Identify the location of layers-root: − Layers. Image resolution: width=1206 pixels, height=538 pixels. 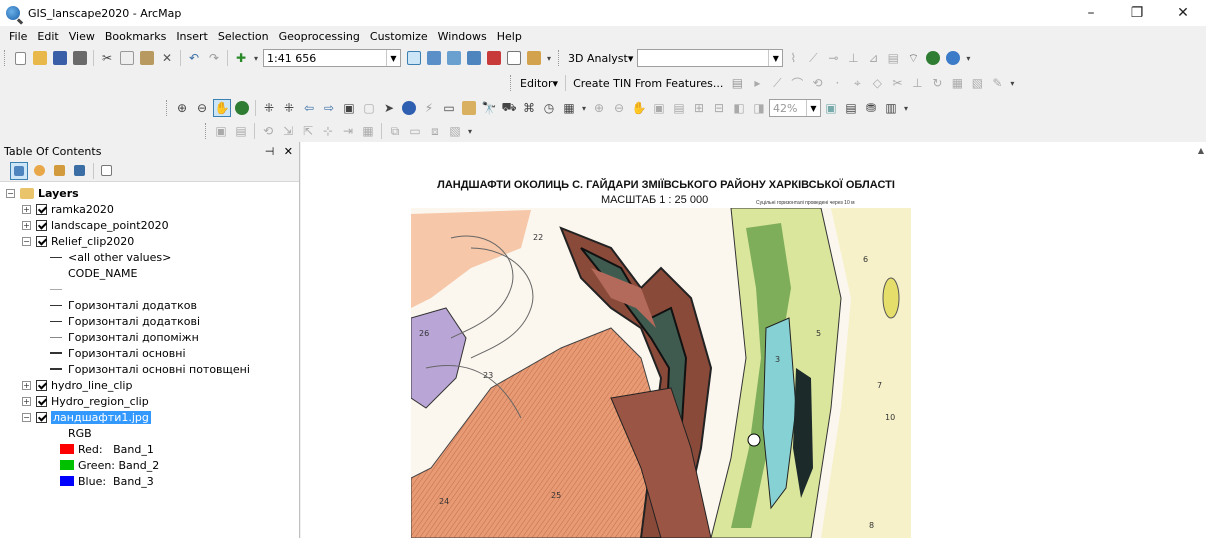
(42, 193).